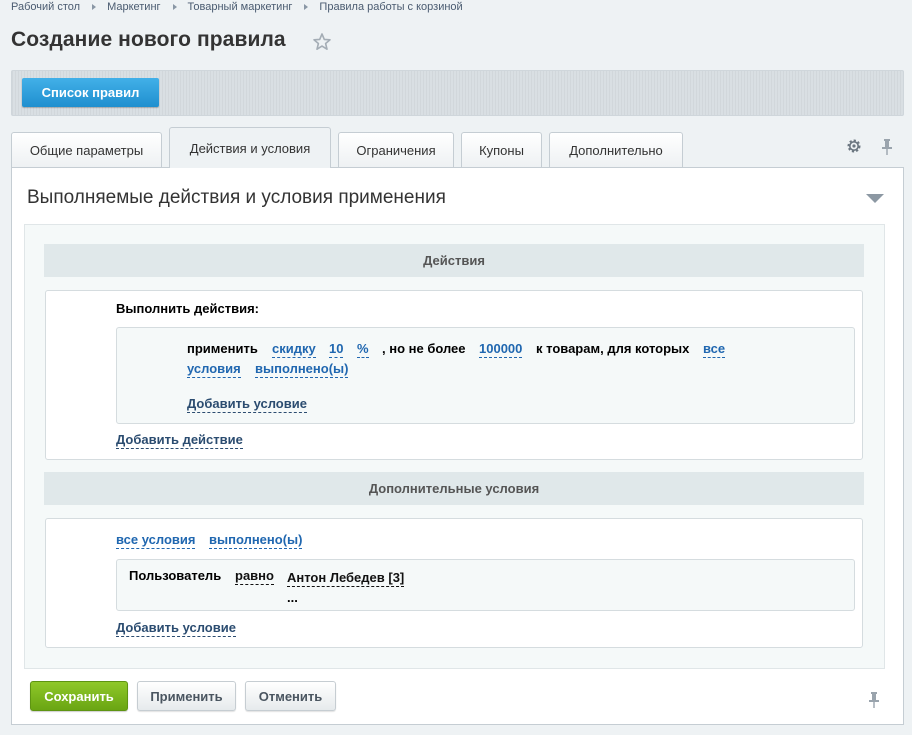  What do you see at coordinates (187, 308) in the screenshot?
I see `actions-label: Выполнить действия:` at bounding box center [187, 308].